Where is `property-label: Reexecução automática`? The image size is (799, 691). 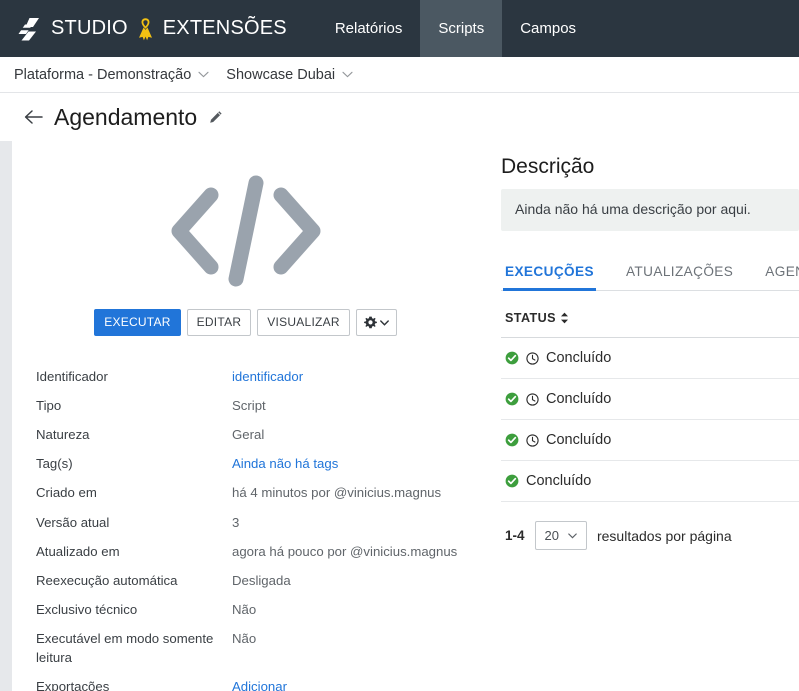
property-label: Reexecução automática is located at coordinates (107, 581).